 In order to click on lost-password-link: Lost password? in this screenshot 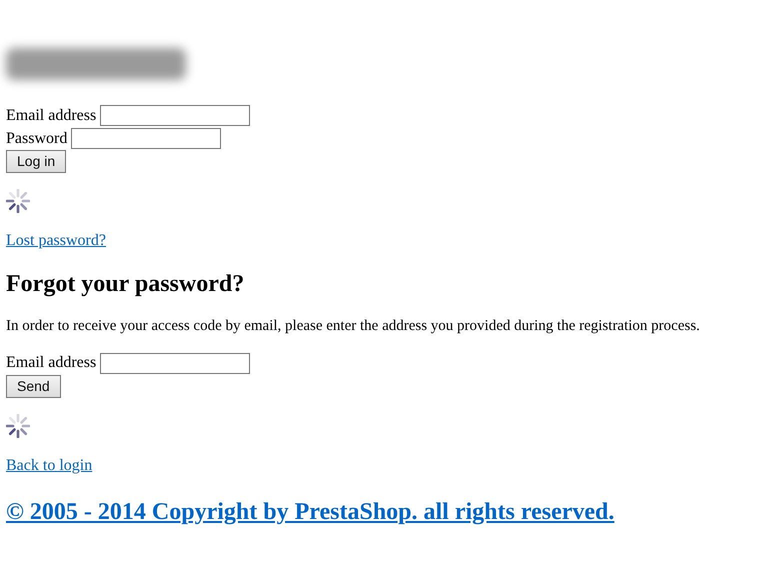, I will do `click(56, 241)`.